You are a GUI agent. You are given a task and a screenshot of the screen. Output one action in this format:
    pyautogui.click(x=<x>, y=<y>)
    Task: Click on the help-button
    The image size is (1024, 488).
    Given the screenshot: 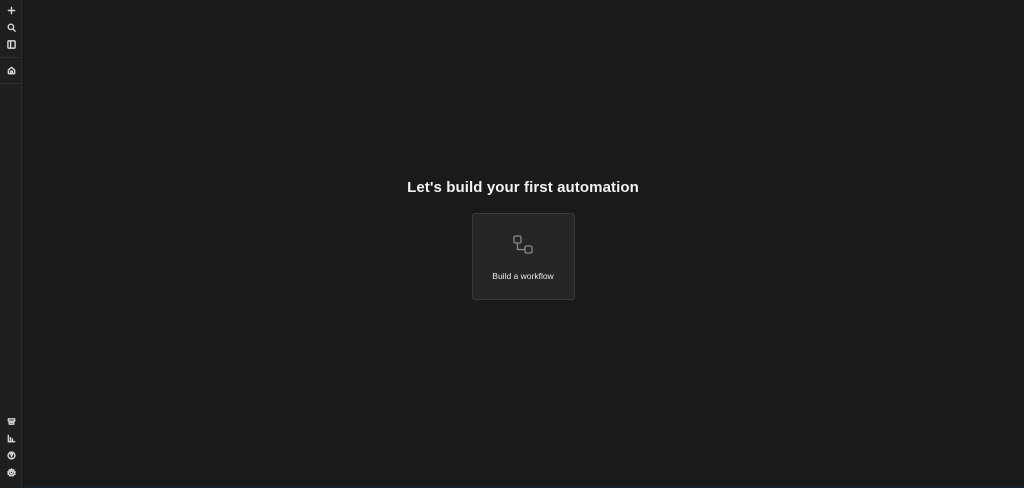 What is the action you would take?
    pyautogui.click(x=11, y=455)
    